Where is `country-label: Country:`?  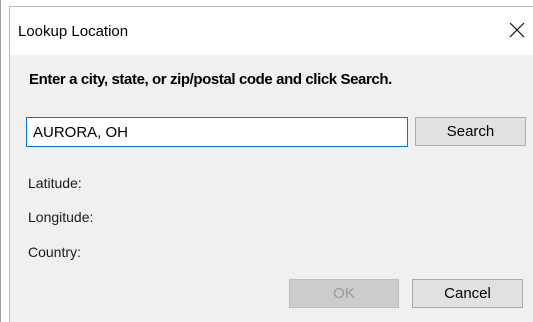
country-label: Country: is located at coordinates (54, 252).